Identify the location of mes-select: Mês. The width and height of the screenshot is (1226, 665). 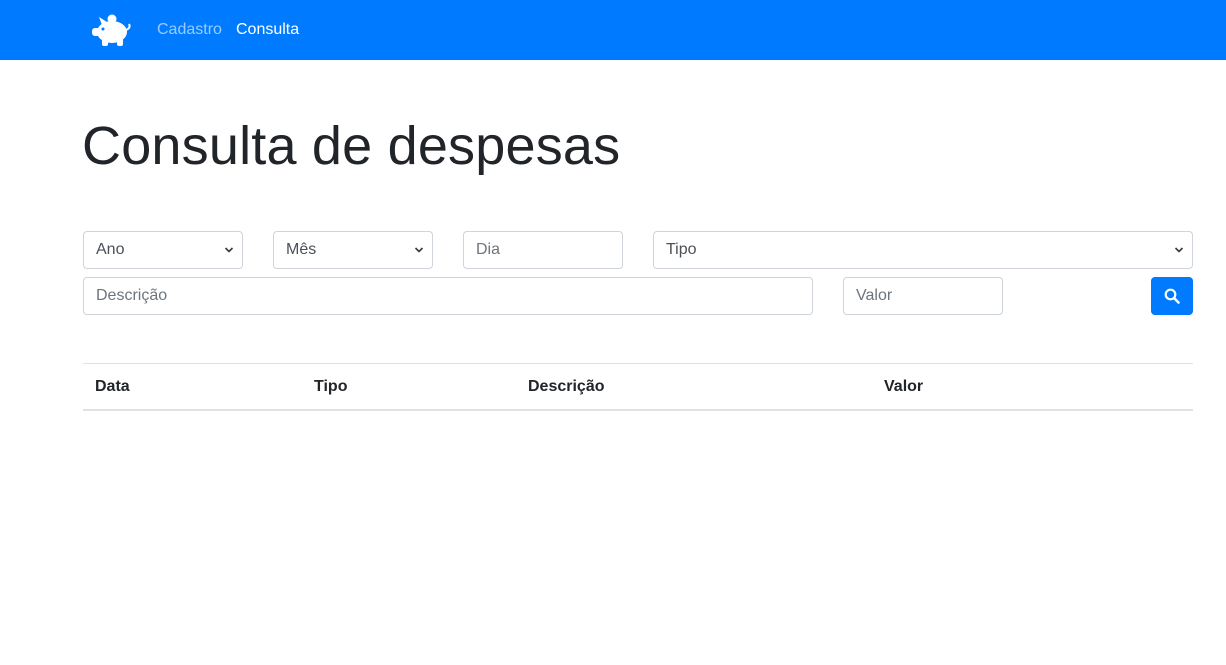
(353, 250).